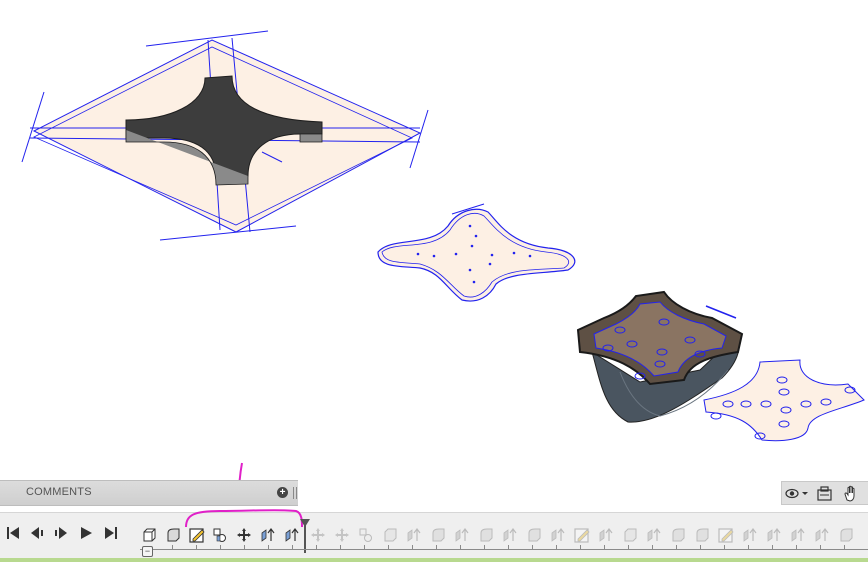 This screenshot has height=562, width=868. I want to click on timeline: −, so click(434, 534).